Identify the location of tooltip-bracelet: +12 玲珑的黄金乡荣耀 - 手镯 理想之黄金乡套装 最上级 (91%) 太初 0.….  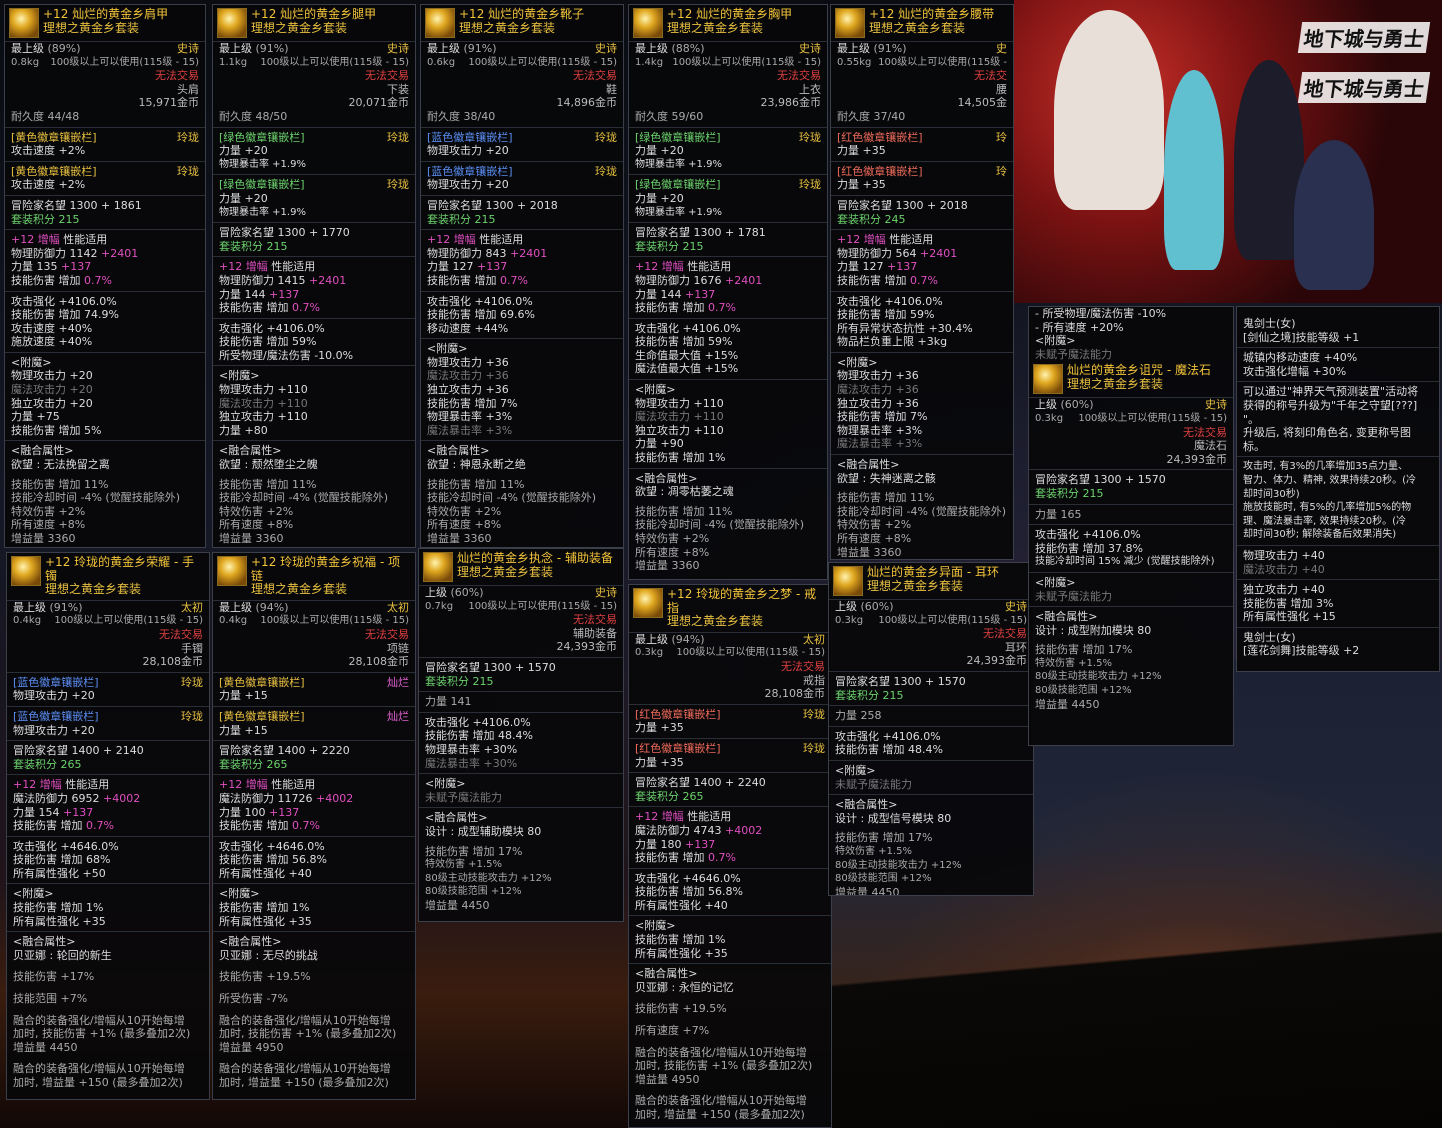
(108, 826).